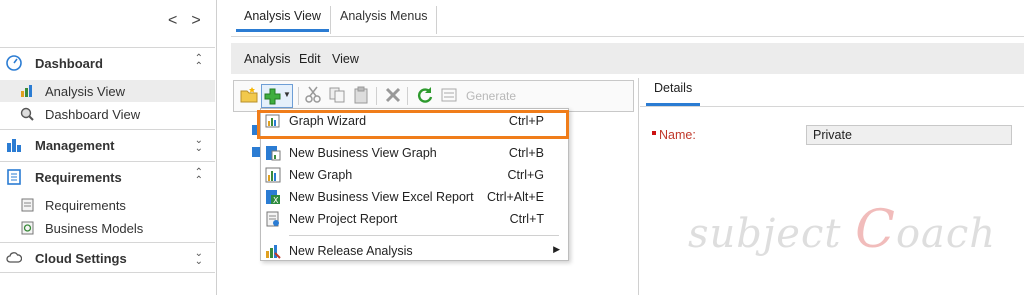  Describe the element at coordinates (765, 234) in the screenshot. I see `watermark-text: subject` at that location.